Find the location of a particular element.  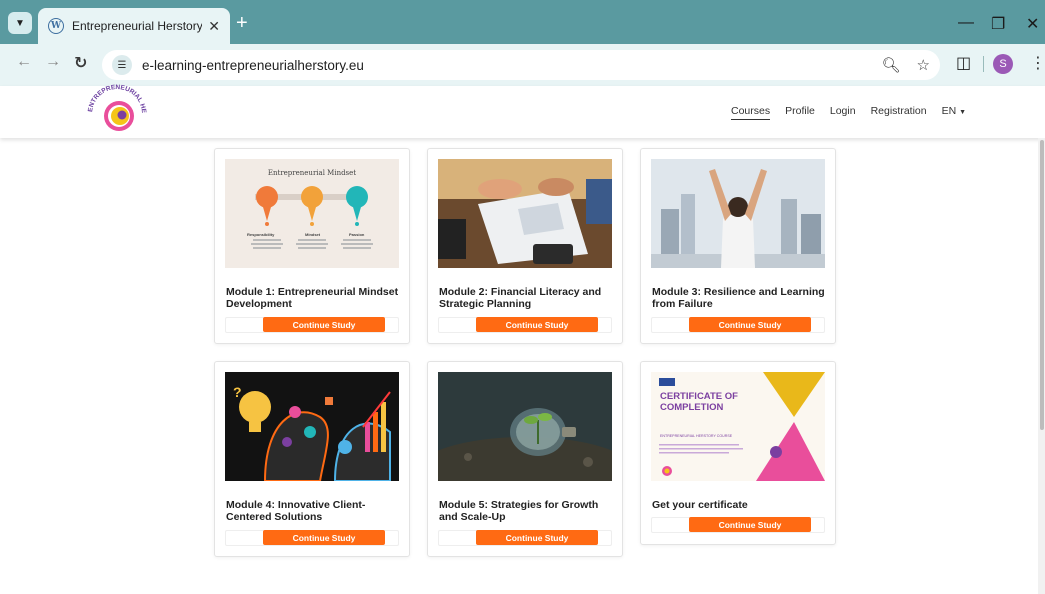

certificate-heading-line-1: CERTIFICATE OF is located at coordinates (699, 396).